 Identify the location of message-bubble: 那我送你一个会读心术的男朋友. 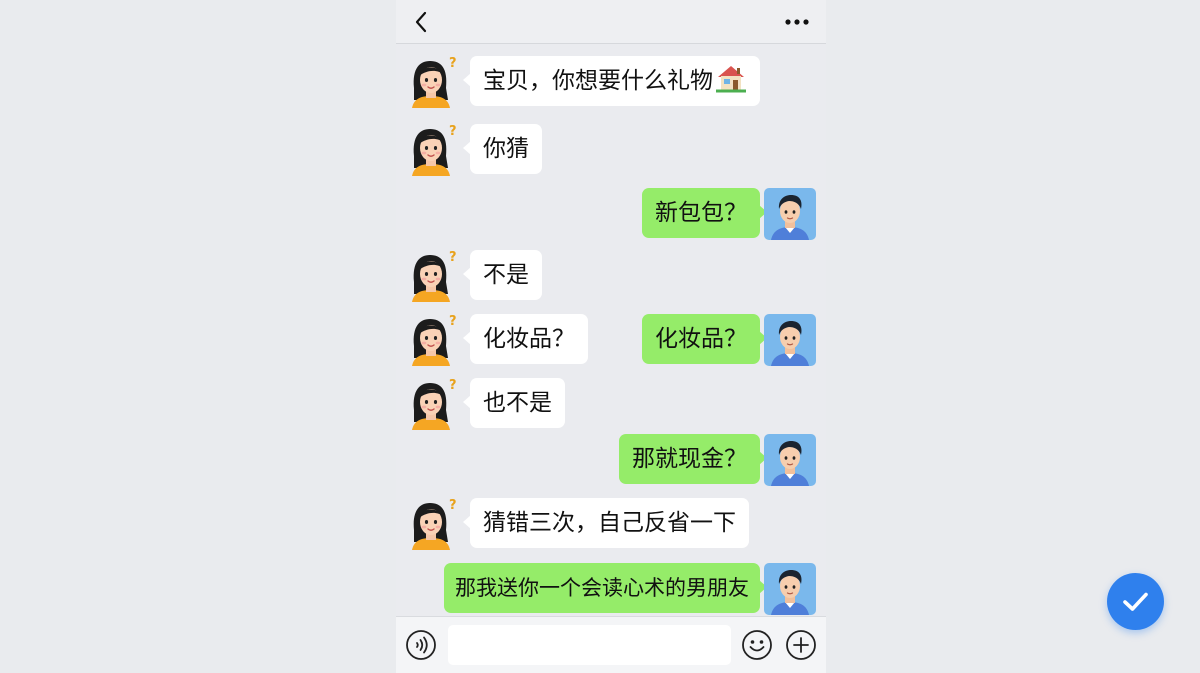
(605, 588).